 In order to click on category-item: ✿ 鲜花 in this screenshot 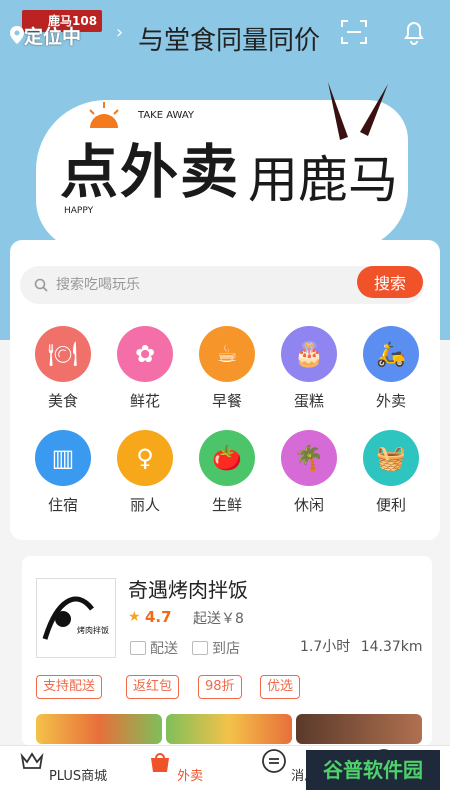, I will do `click(145, 368)`.